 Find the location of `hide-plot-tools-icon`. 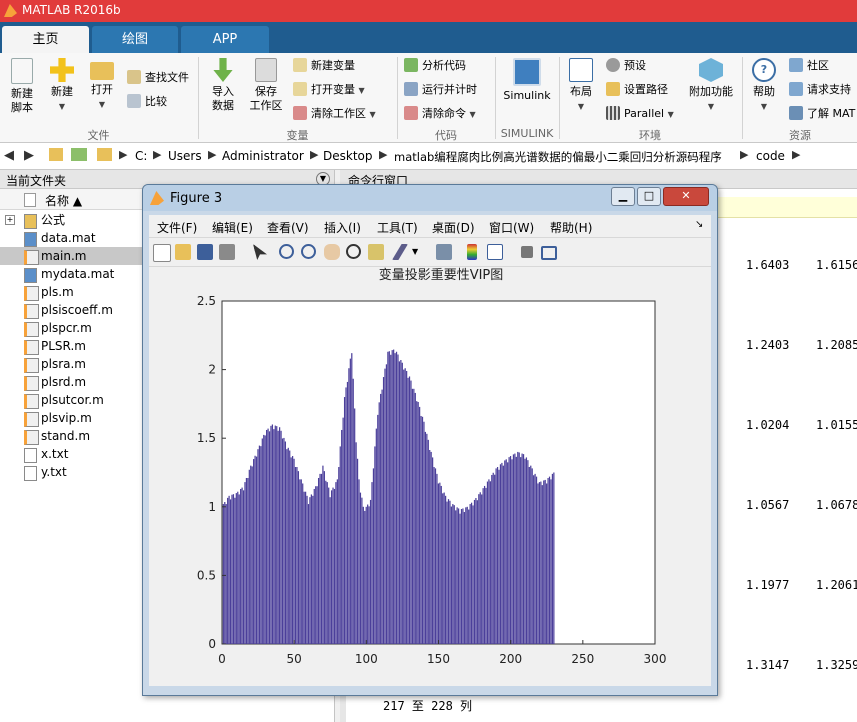

hide-plot-tools-icon is located at coordinates (527, 252).